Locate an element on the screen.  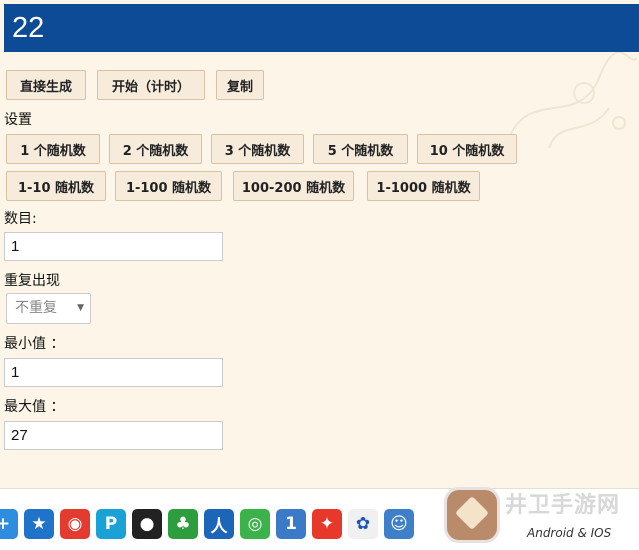
start-timer-button: 开始（计时） is located at coordinates (151, 85).